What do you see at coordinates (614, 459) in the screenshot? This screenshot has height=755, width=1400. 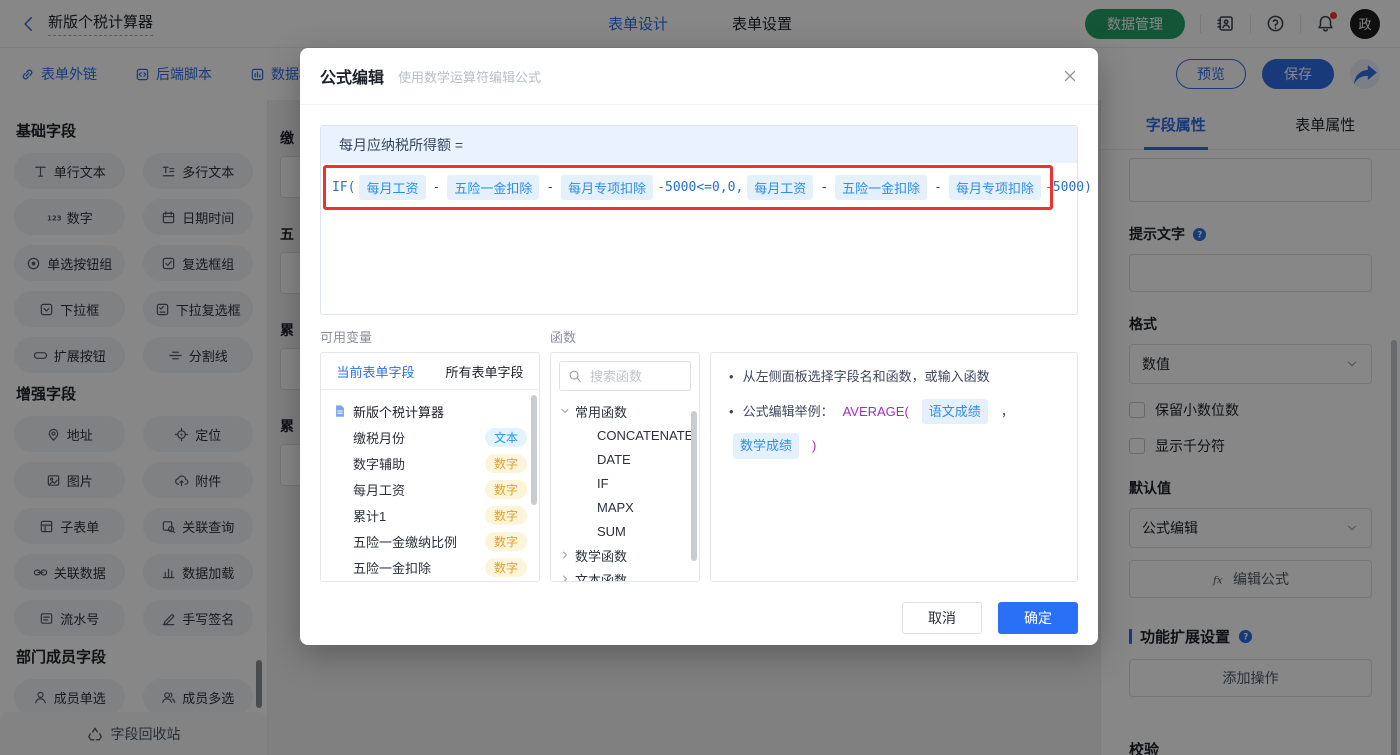 I see `function-row-label: DATE` at bounding box center [614, 459].